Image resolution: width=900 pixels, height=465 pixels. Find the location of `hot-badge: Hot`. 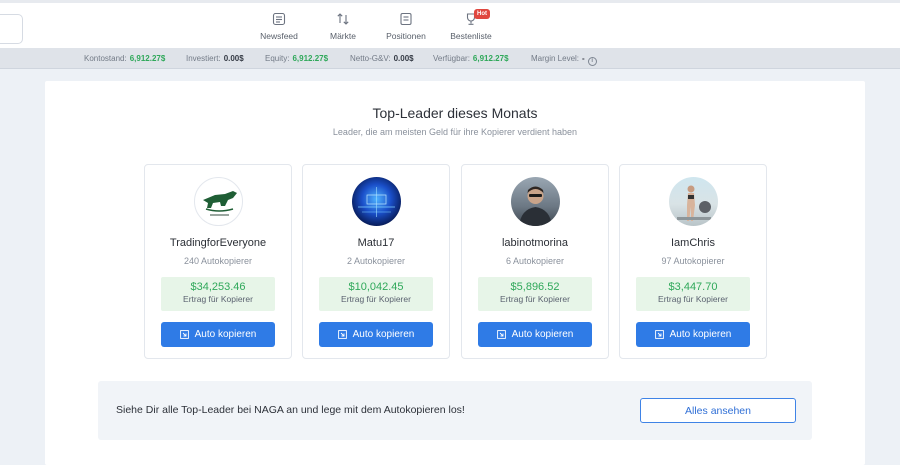

hot-badge: Hot is located at coordinates (482, 14).